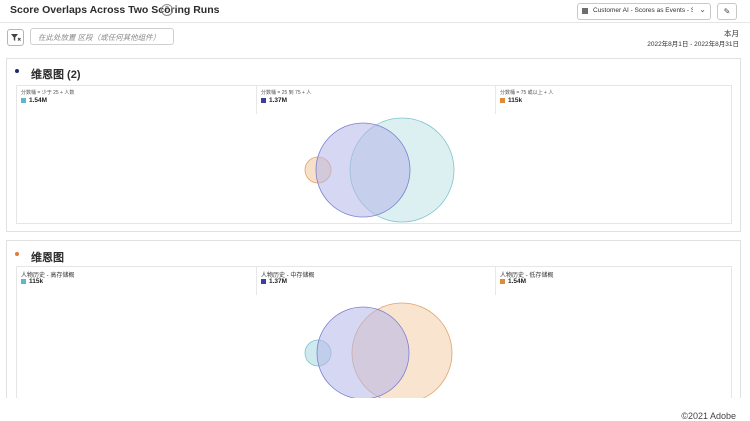 The width and height of the screenshot is (750, 421). Describe the element at coordinates (167, 10) in the screenshot. I see `info-icon: ?` at that location.